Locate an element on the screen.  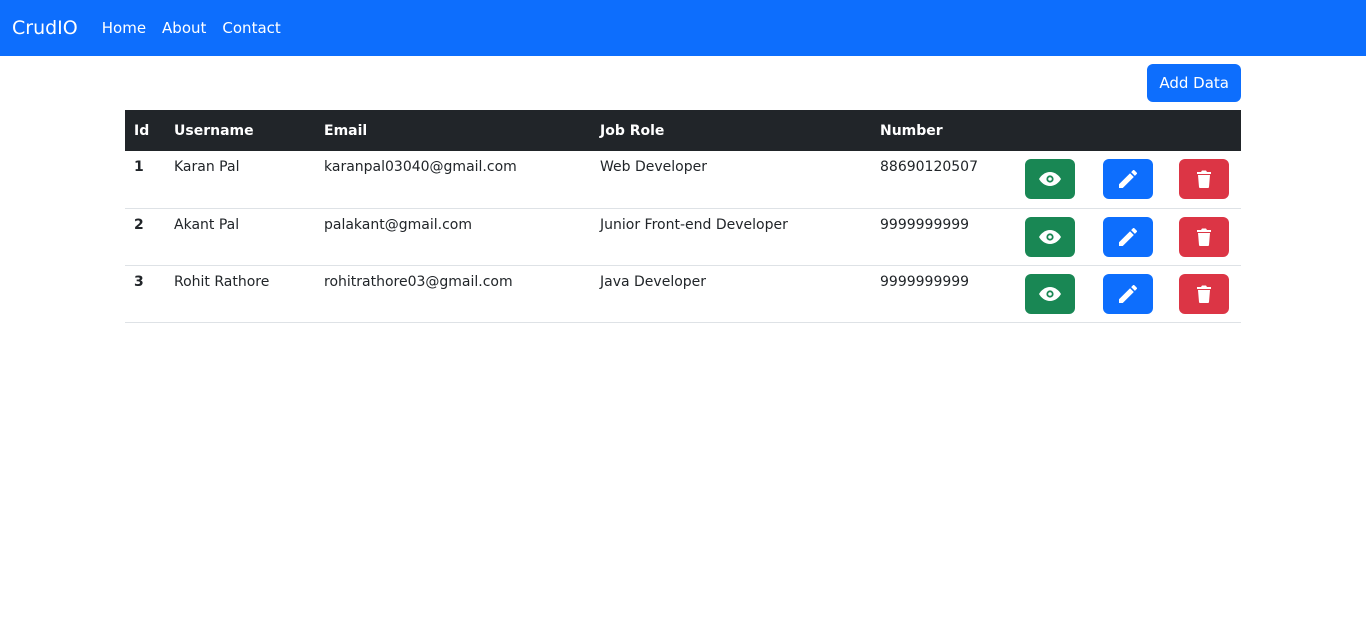
nav-link-about: About is located at coordinates (184, 28).